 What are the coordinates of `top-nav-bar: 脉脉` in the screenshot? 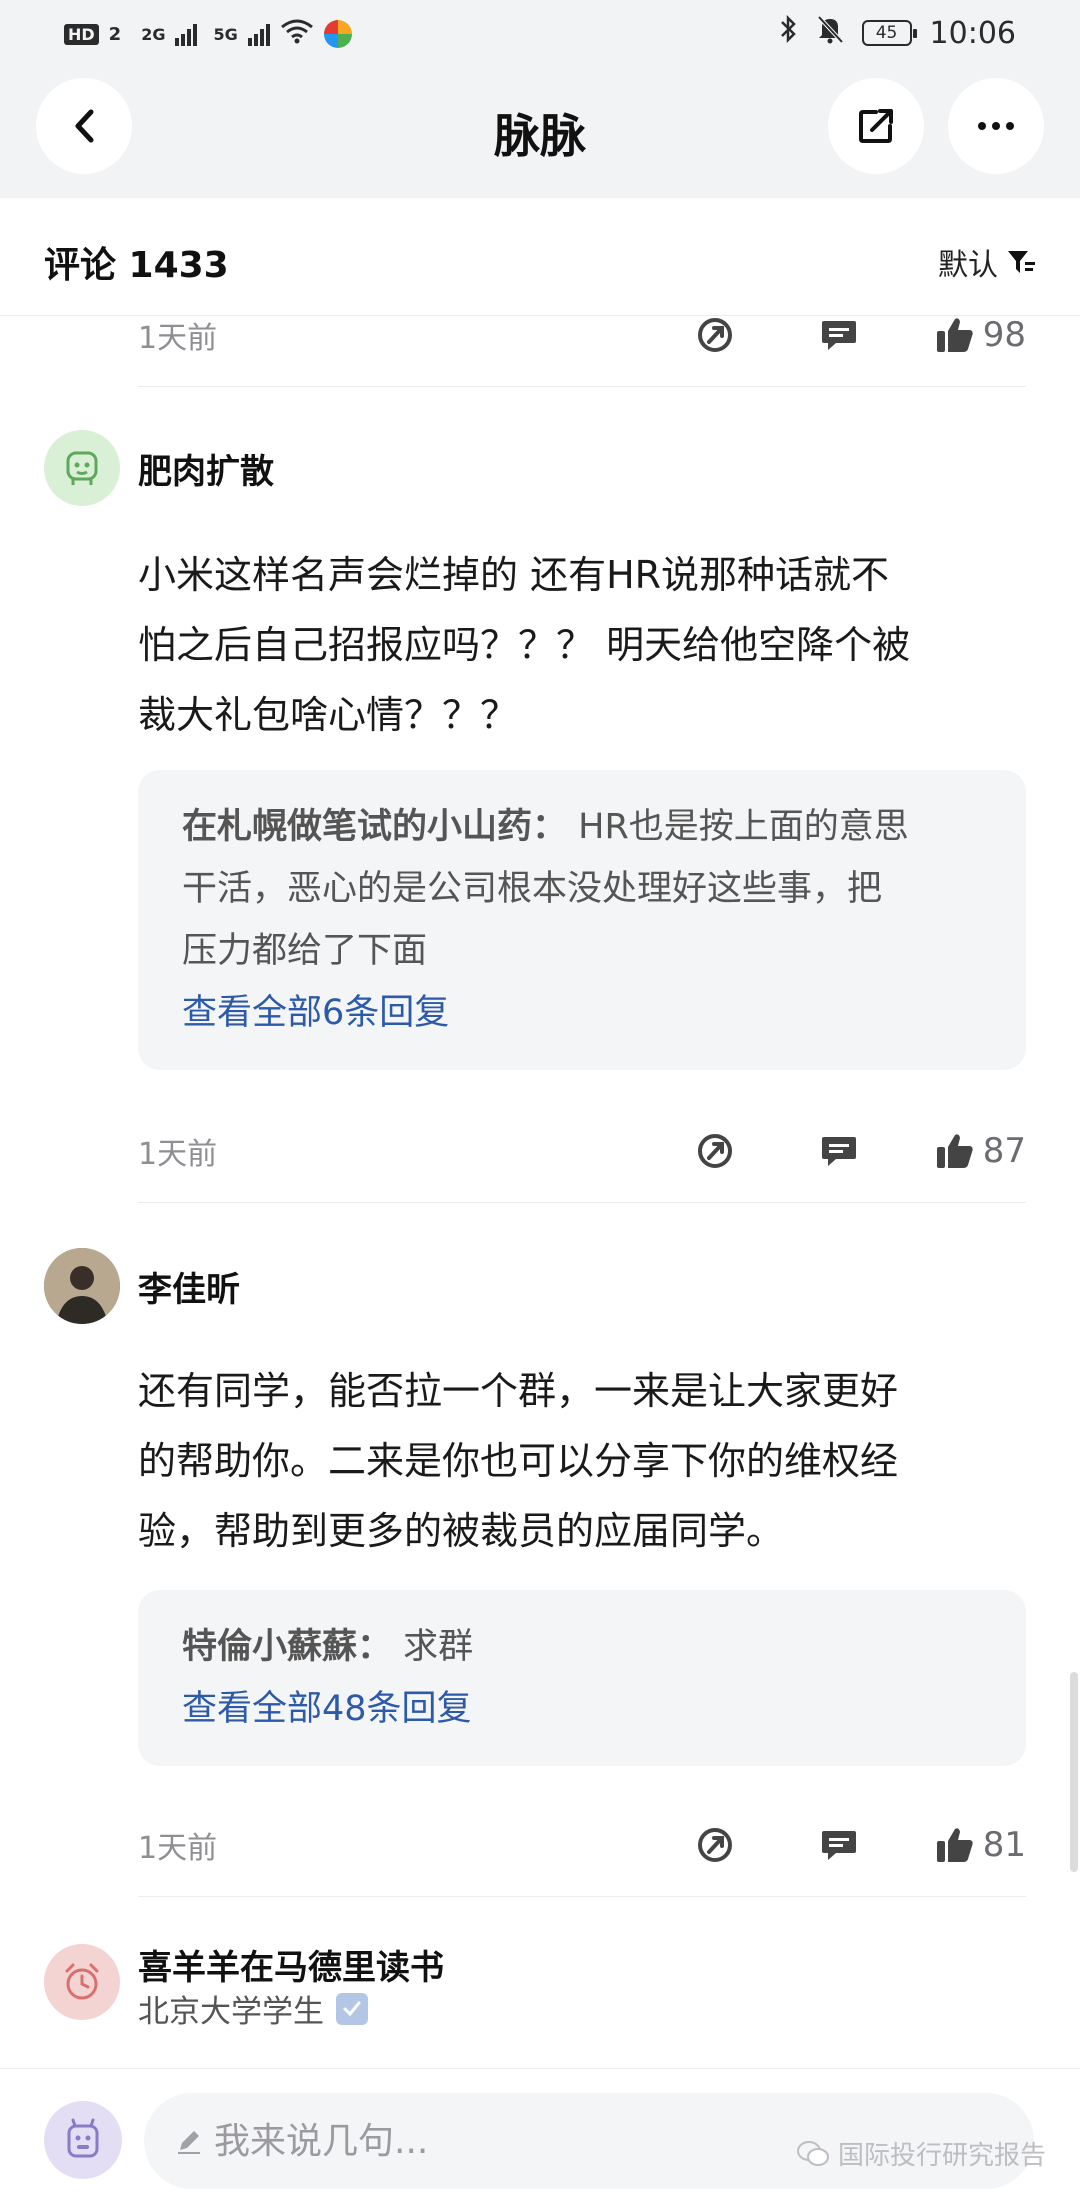 It's located at (540, 134).